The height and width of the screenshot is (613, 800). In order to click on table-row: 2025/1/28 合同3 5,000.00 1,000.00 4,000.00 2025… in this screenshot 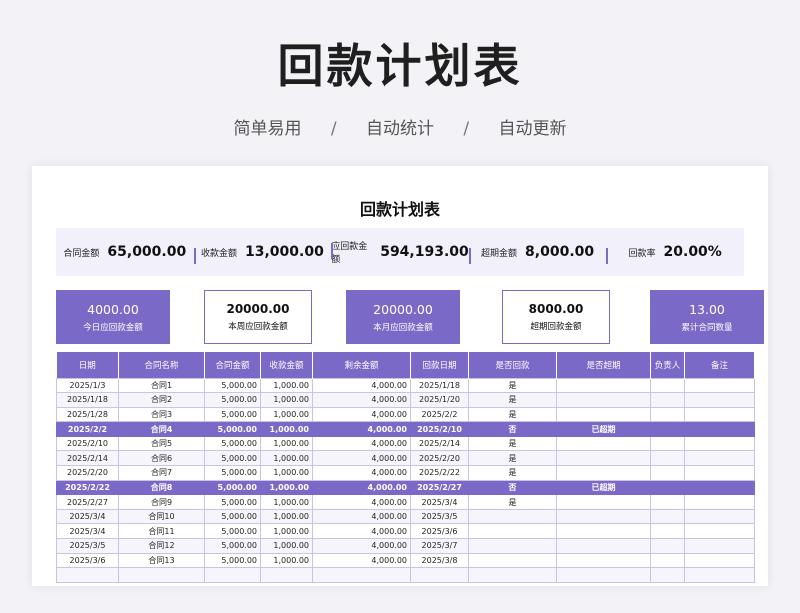, I will do `click(405, 414)`.